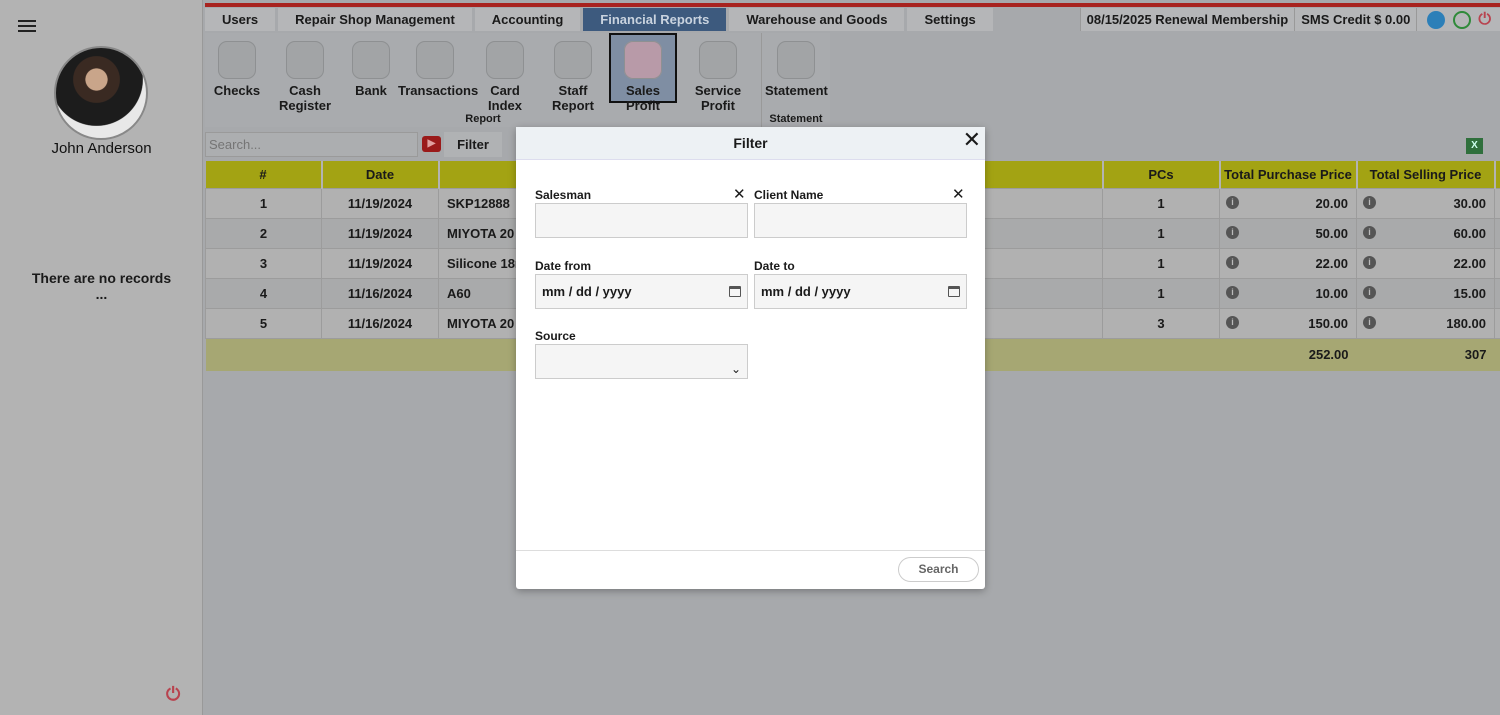 The width and height of the screenshot is (1500, 715). Describe the element at coordinates (806, 291) in the screenshot. I see `date-to-placeholder: mm / dd / yyyy` at that location.